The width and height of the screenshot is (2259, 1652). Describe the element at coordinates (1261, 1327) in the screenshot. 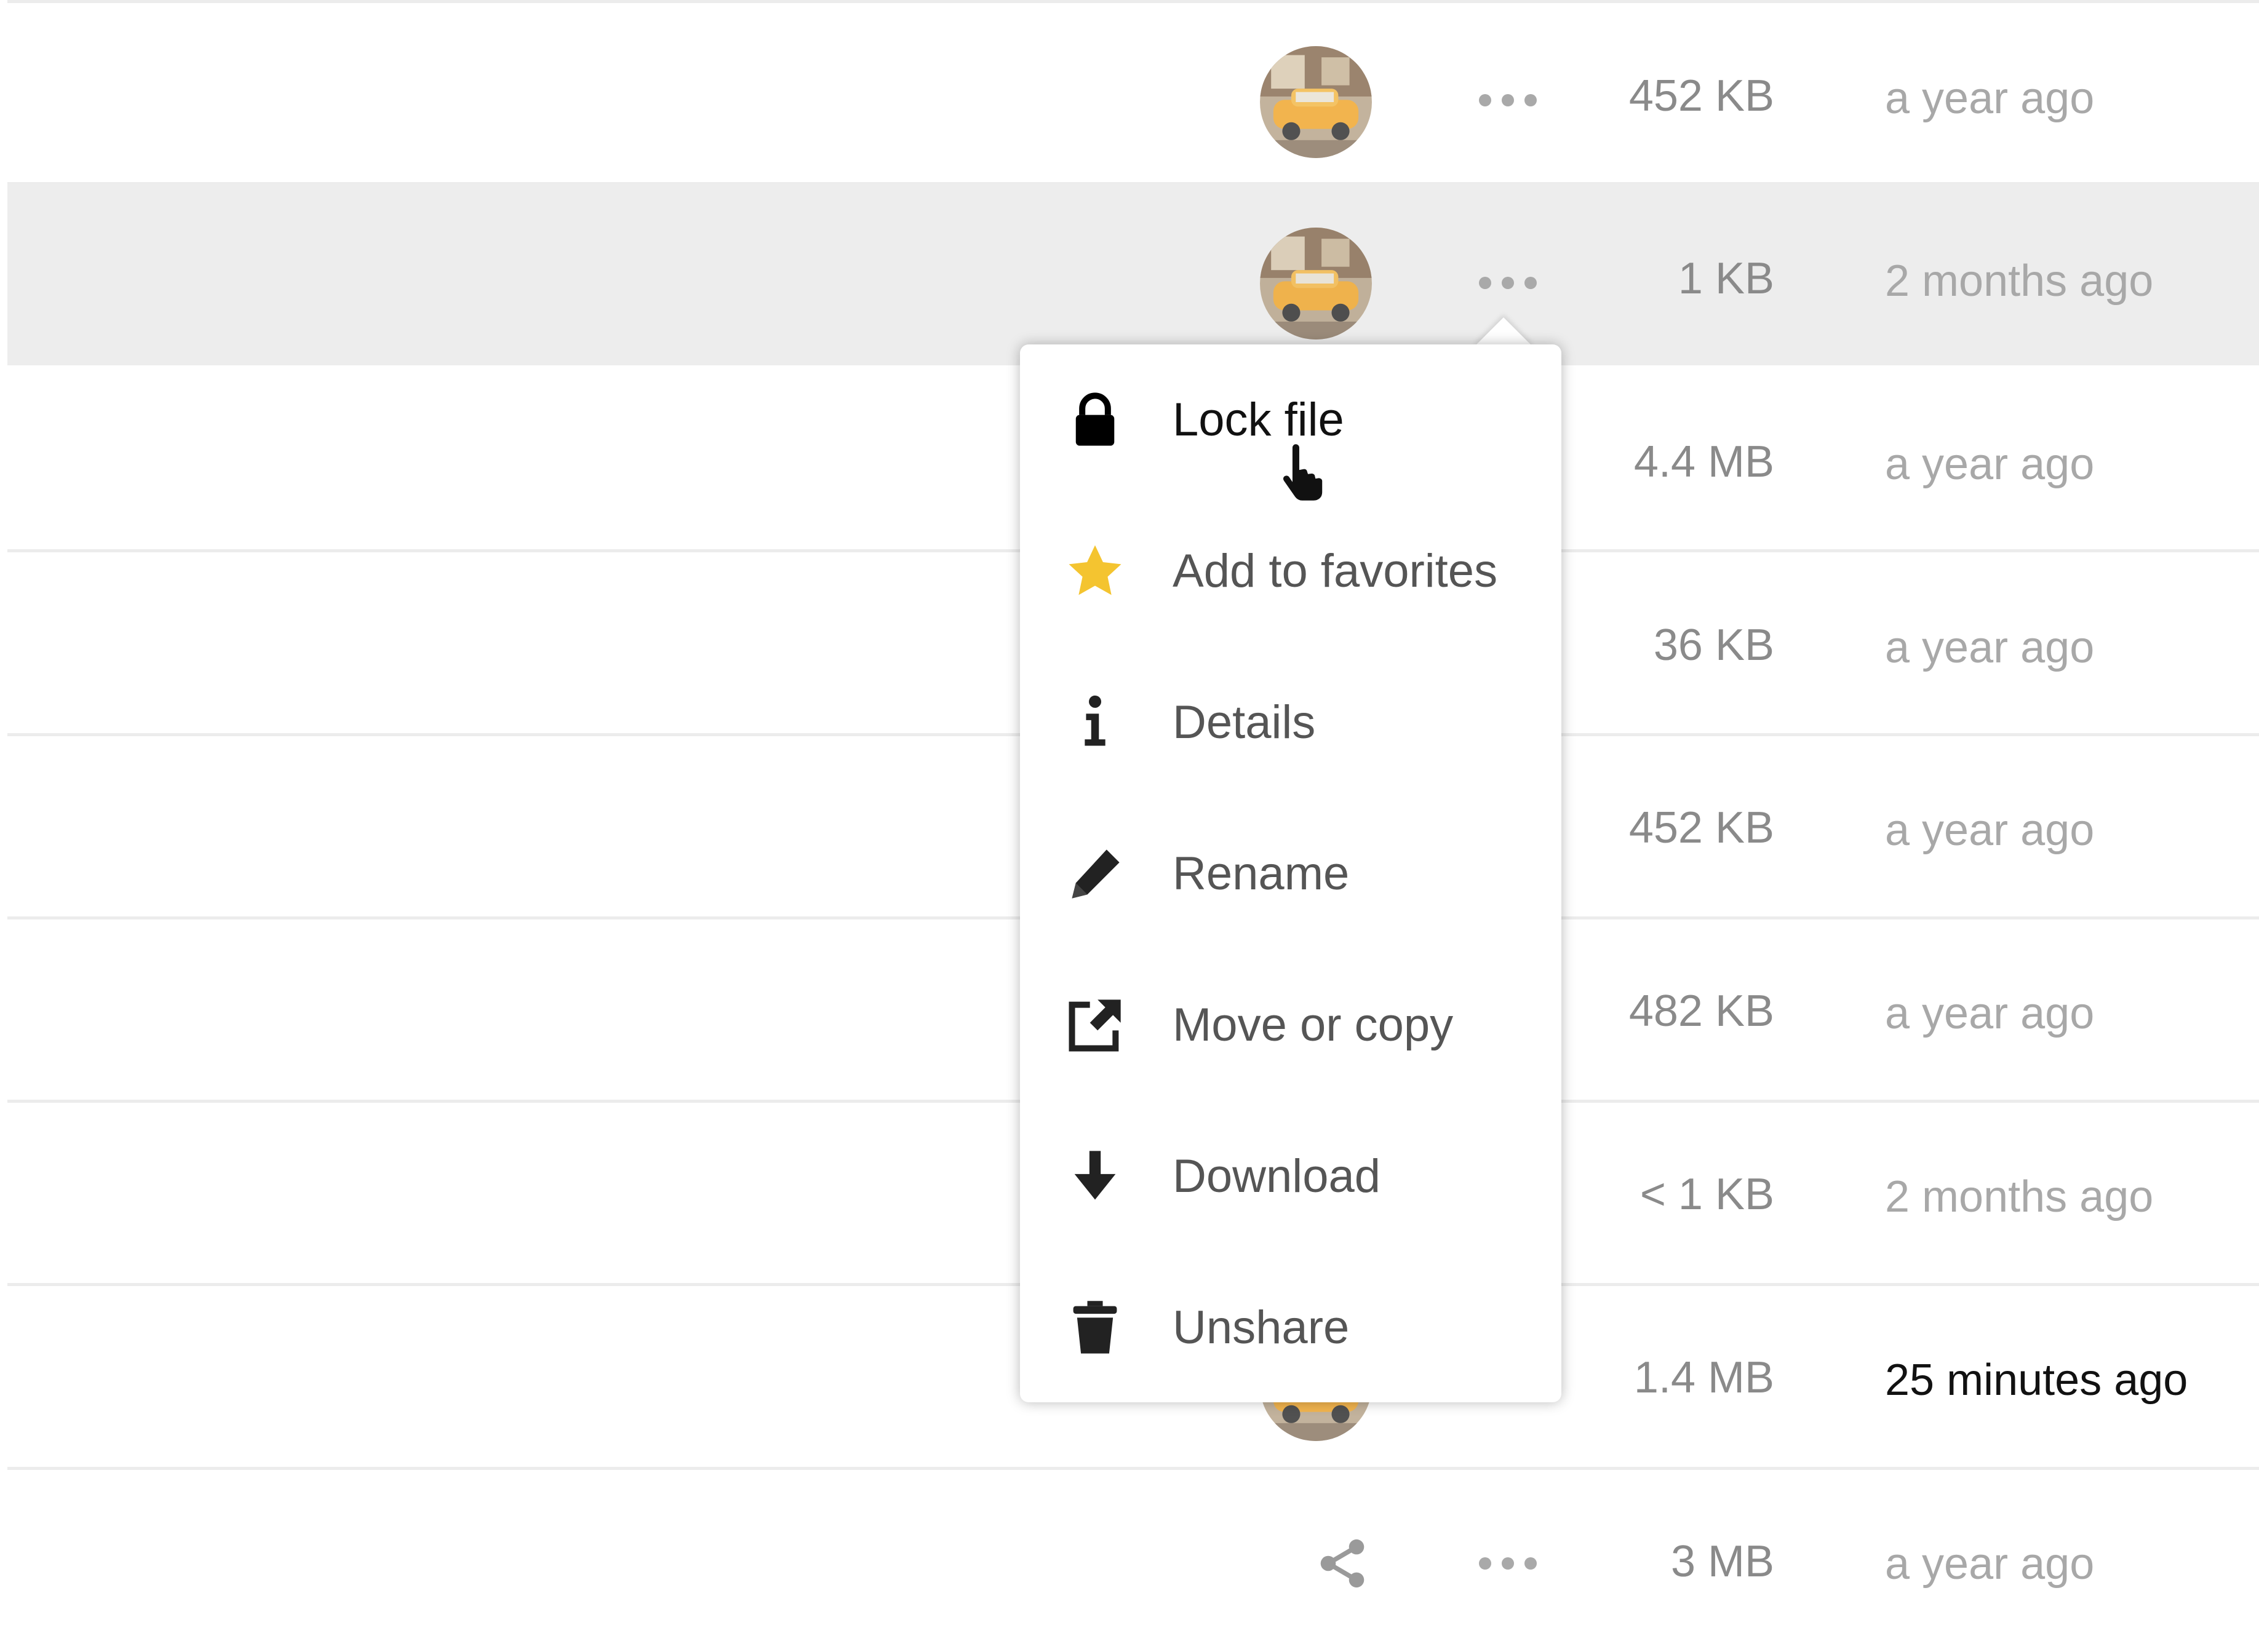

I see `menu-item-label: Unshare` at that location.